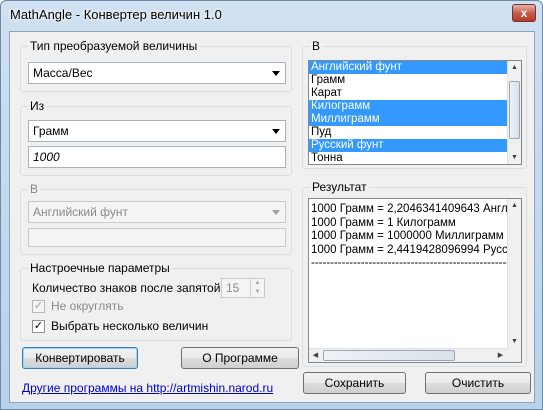 The width and height of the screenshot is (543, 410). Describe the element at coordinates (63, 73) in the screenshot. I see `conversion-type-value: Масса/Вес` at that location.